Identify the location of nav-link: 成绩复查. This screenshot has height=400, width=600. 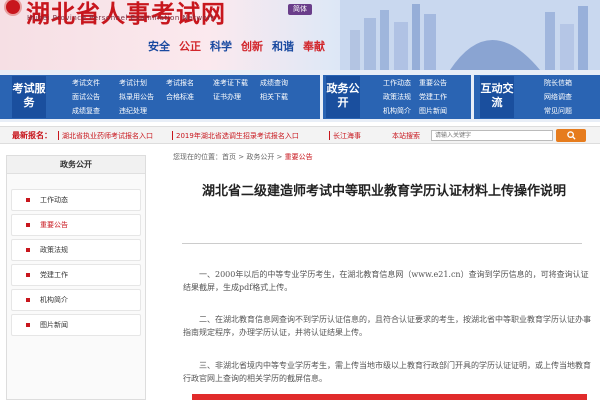
(95, 111).